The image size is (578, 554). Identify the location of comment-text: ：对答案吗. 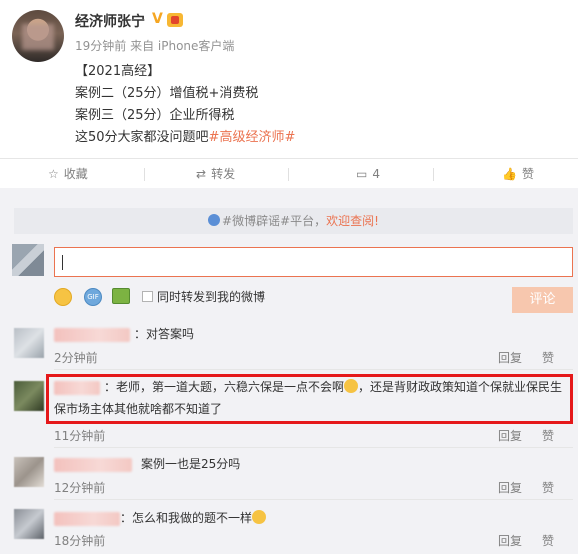
(164, 334).